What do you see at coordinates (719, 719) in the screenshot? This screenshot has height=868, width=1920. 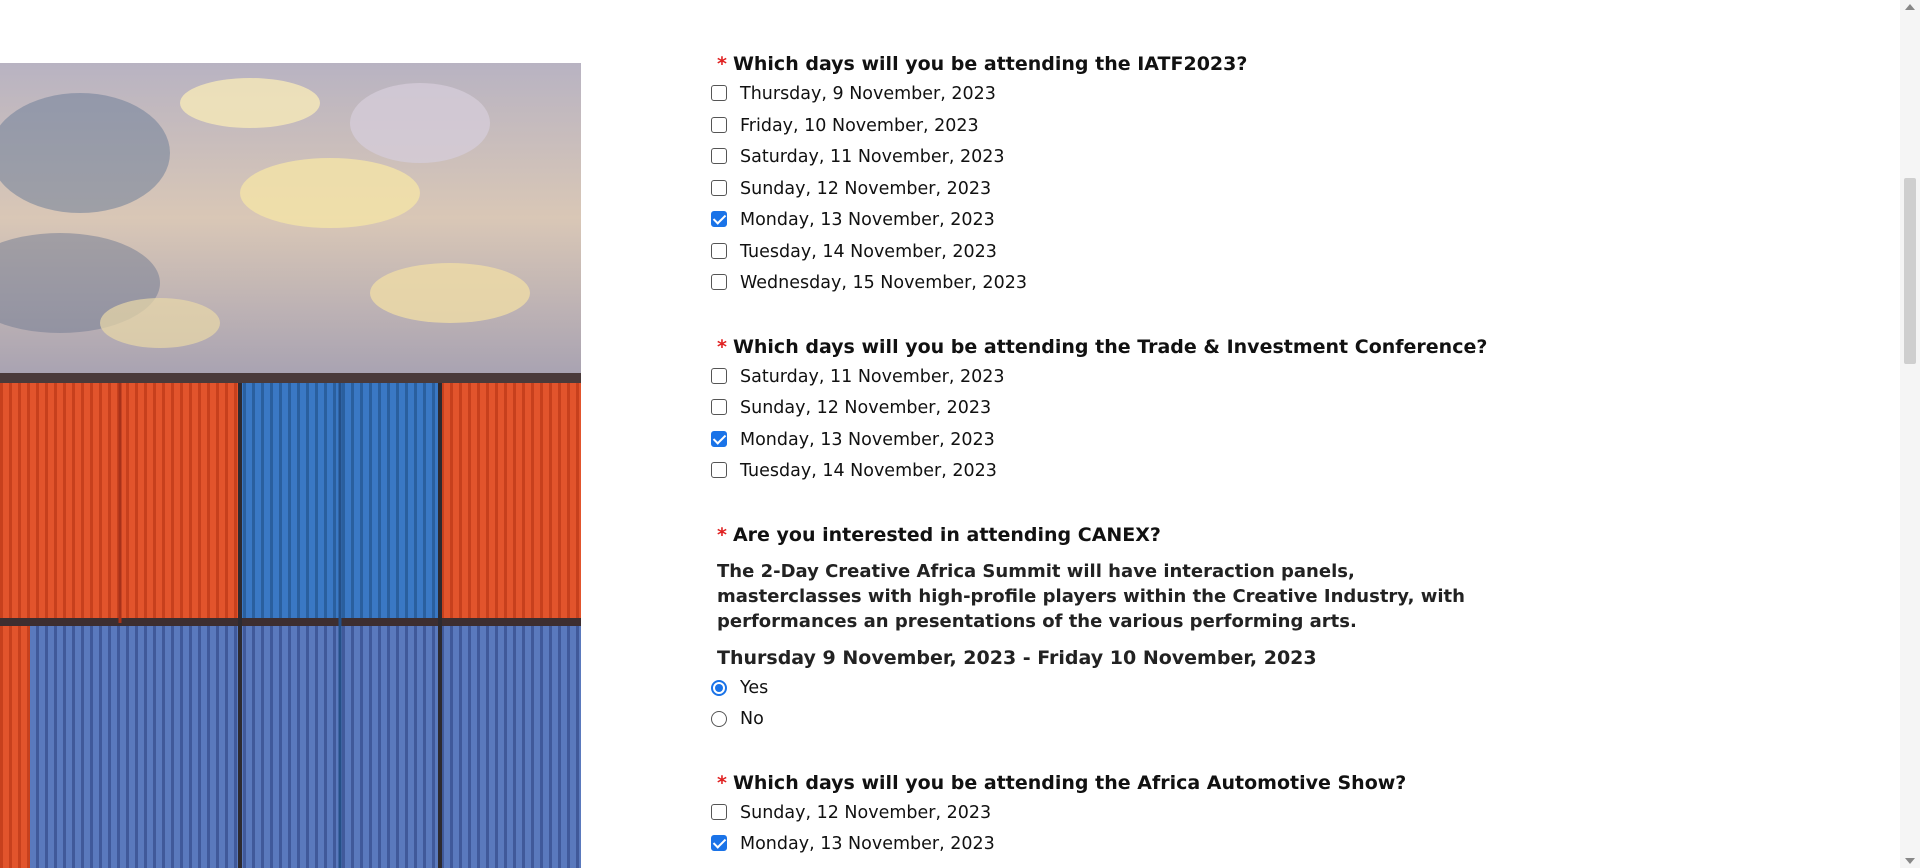 I see `radio` at bounding box center [719, 719].